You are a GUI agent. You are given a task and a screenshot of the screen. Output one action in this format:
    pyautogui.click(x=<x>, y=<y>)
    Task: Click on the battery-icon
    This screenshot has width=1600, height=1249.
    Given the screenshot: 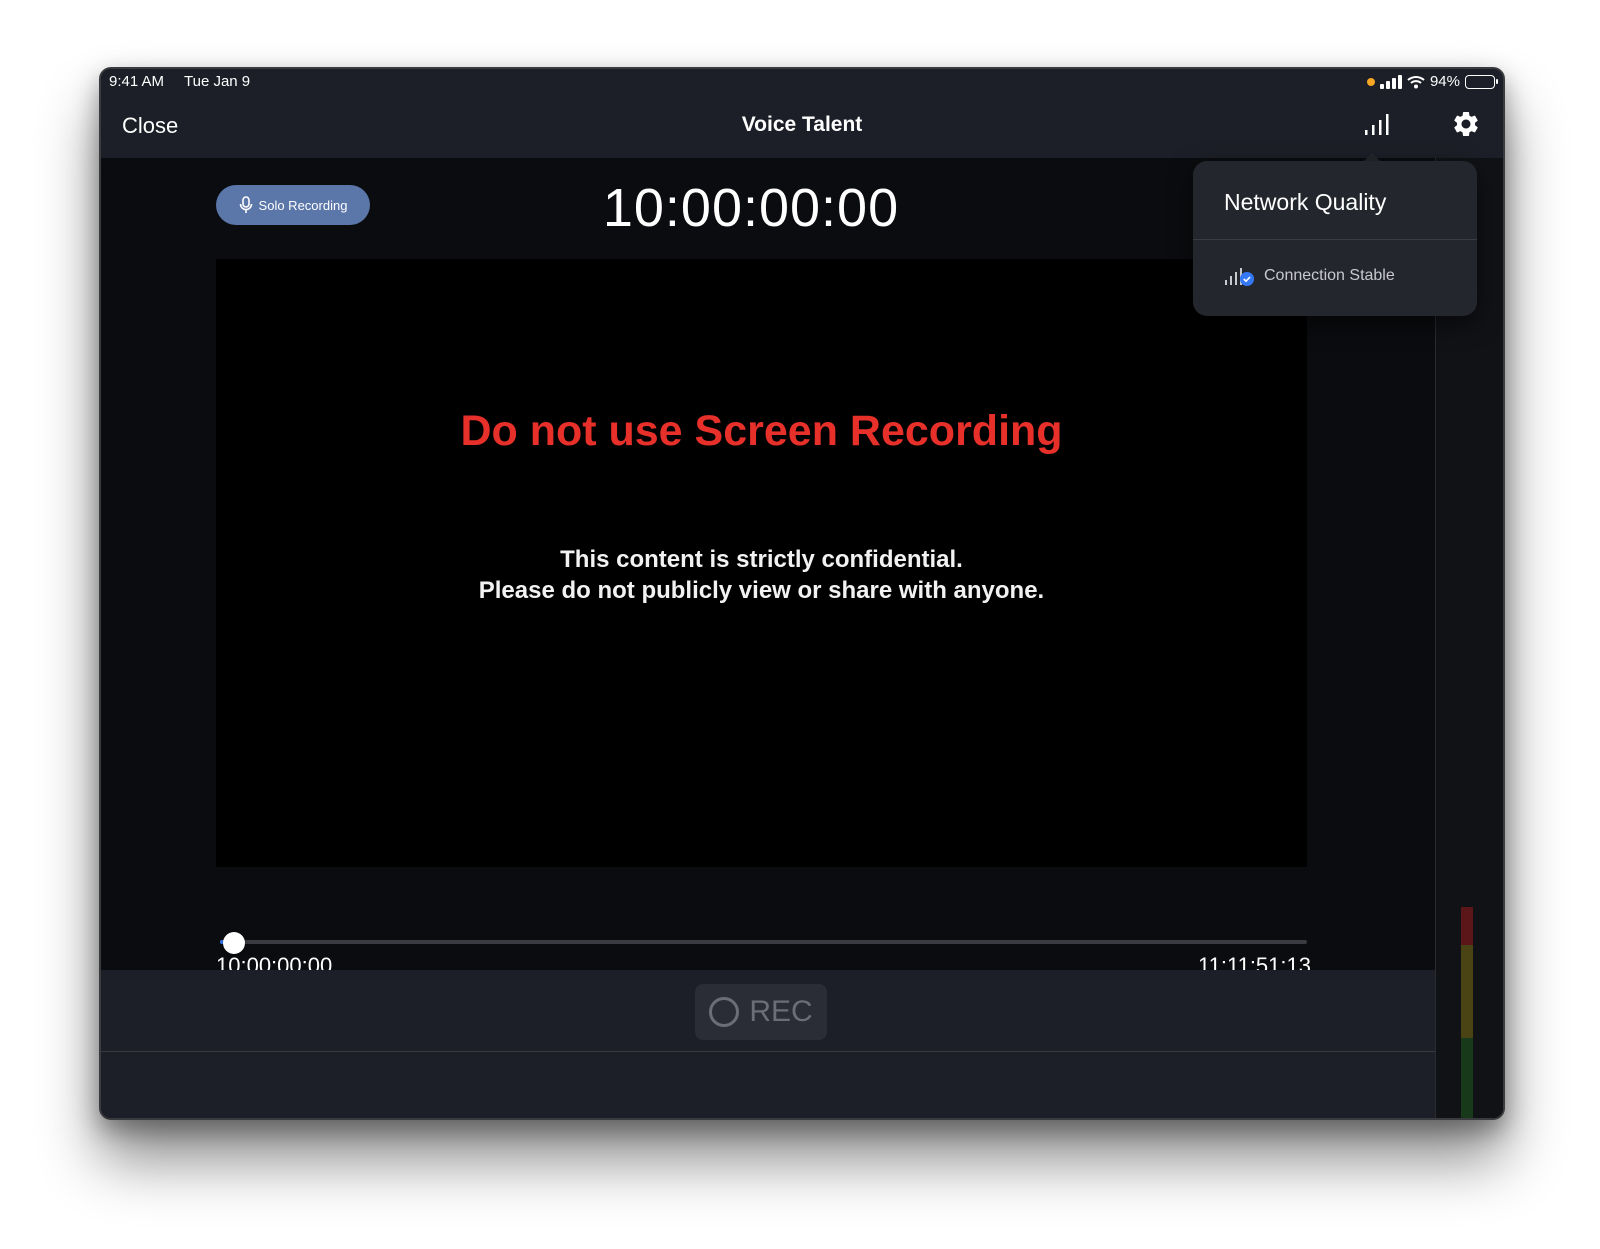 What is the action you would take?
    pyautogui.click(x=1481, y=81)
    